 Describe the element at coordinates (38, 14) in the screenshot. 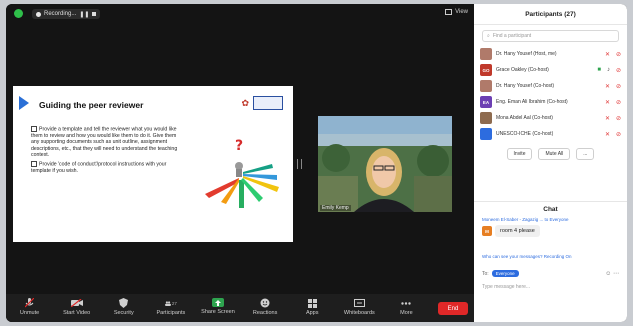

I see `record-dot-icon` at that location.